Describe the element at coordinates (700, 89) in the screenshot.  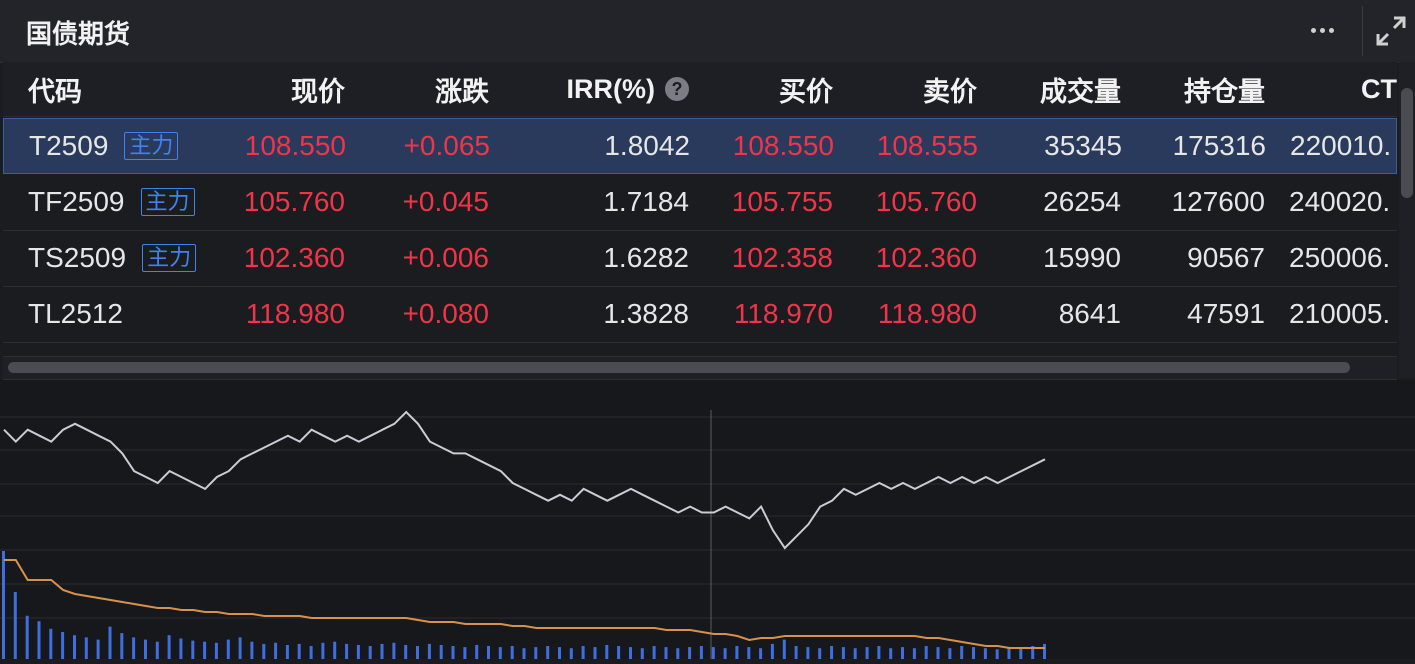
I see `table-header: 代码 现价 涨跌 IRR(%) ? 买价 卖价 成交量 持仓量 CT` at that location.